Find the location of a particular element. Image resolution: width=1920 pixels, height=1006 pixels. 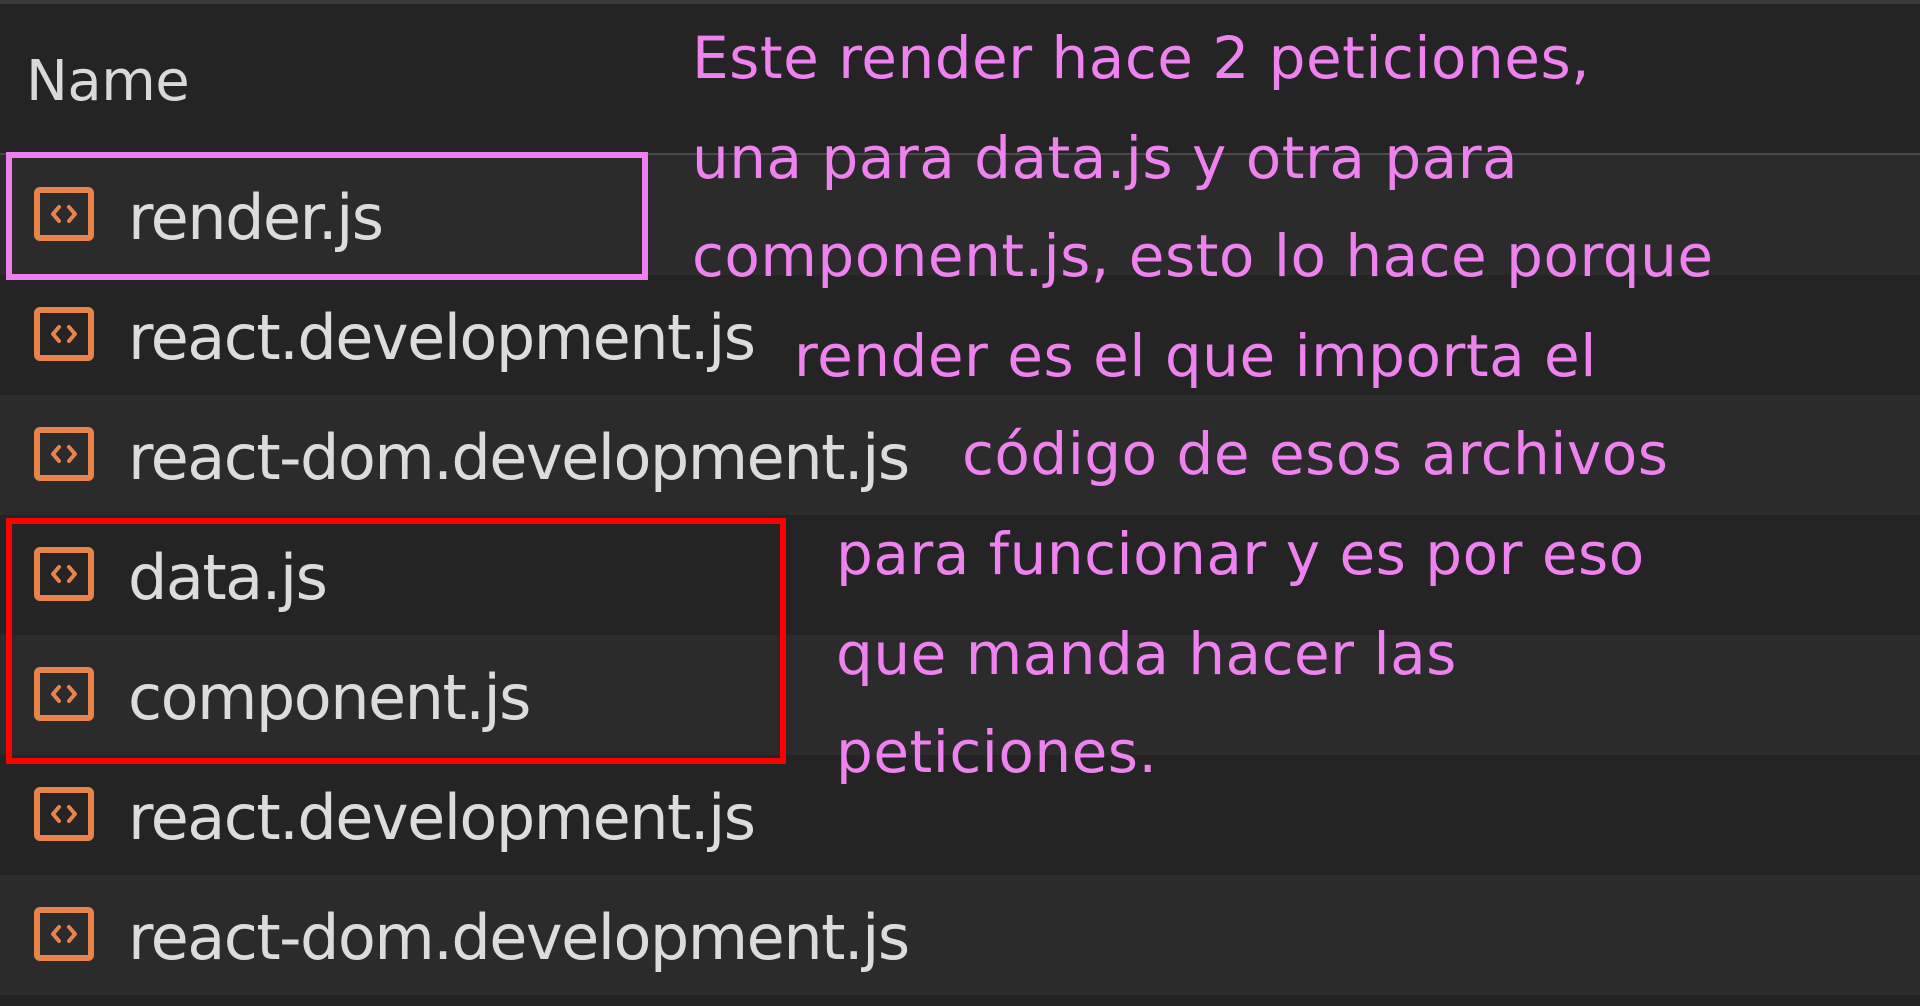

request-file-name: component.js is located at coordinates (329, 697).